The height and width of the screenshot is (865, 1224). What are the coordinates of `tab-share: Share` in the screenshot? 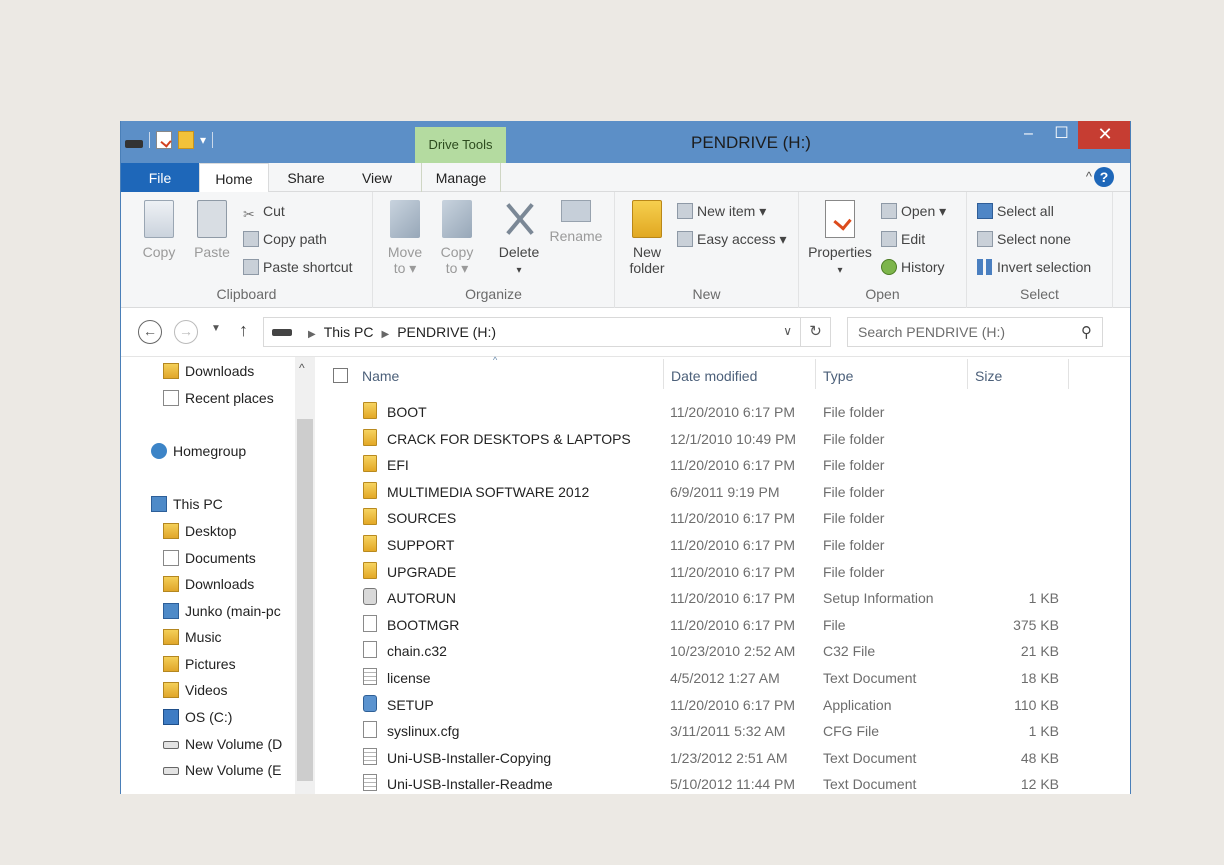 It's located at (306, 177).